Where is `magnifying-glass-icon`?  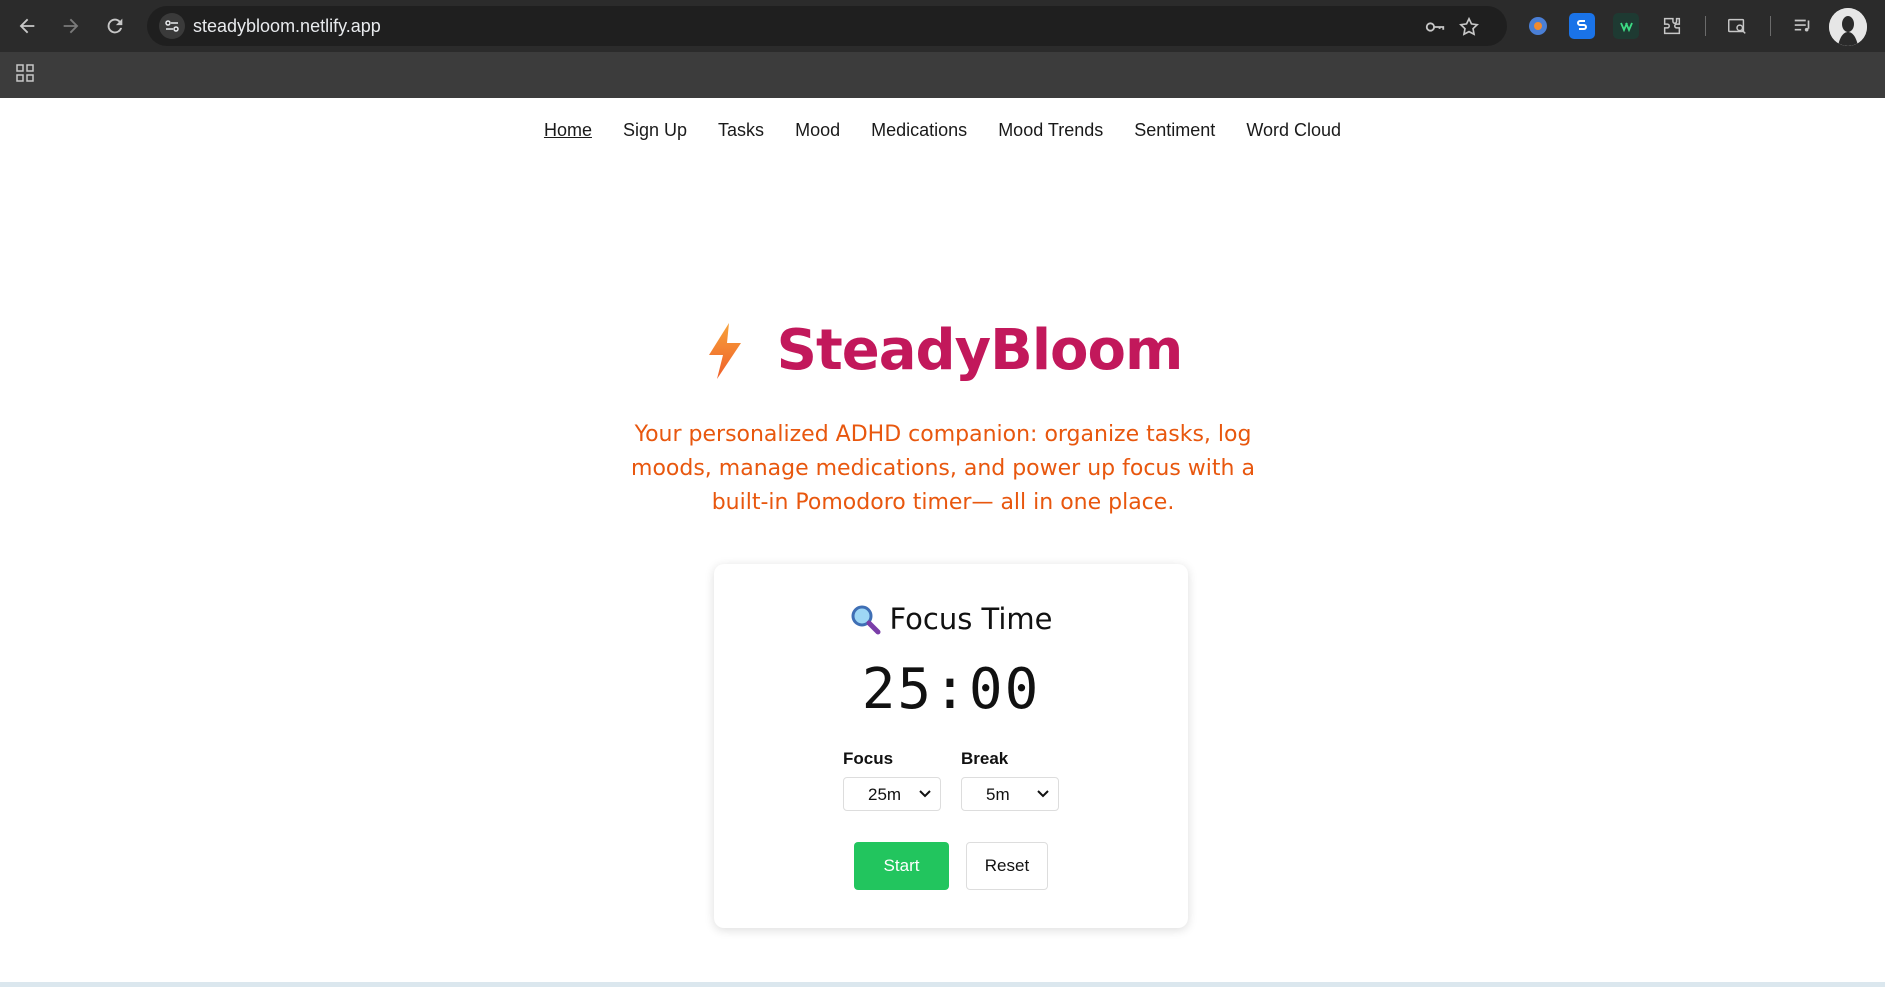 magnifying-glass-icon is located at coordinates (866, 620).